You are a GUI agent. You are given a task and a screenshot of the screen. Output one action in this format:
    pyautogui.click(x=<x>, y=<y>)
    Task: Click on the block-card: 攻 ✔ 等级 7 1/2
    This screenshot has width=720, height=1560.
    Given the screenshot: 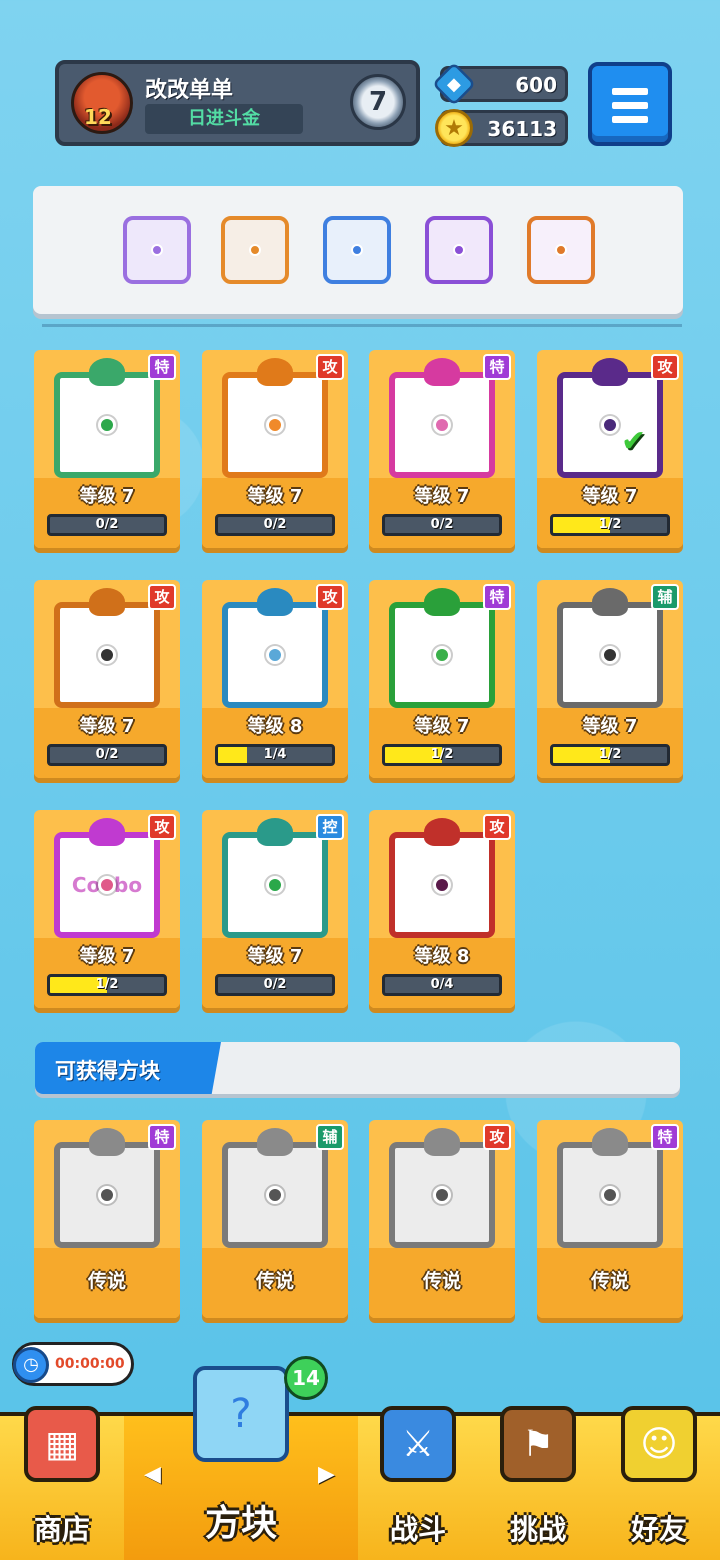 What is the action you would take?
    pyautogui.click(x=610, y=449)
    